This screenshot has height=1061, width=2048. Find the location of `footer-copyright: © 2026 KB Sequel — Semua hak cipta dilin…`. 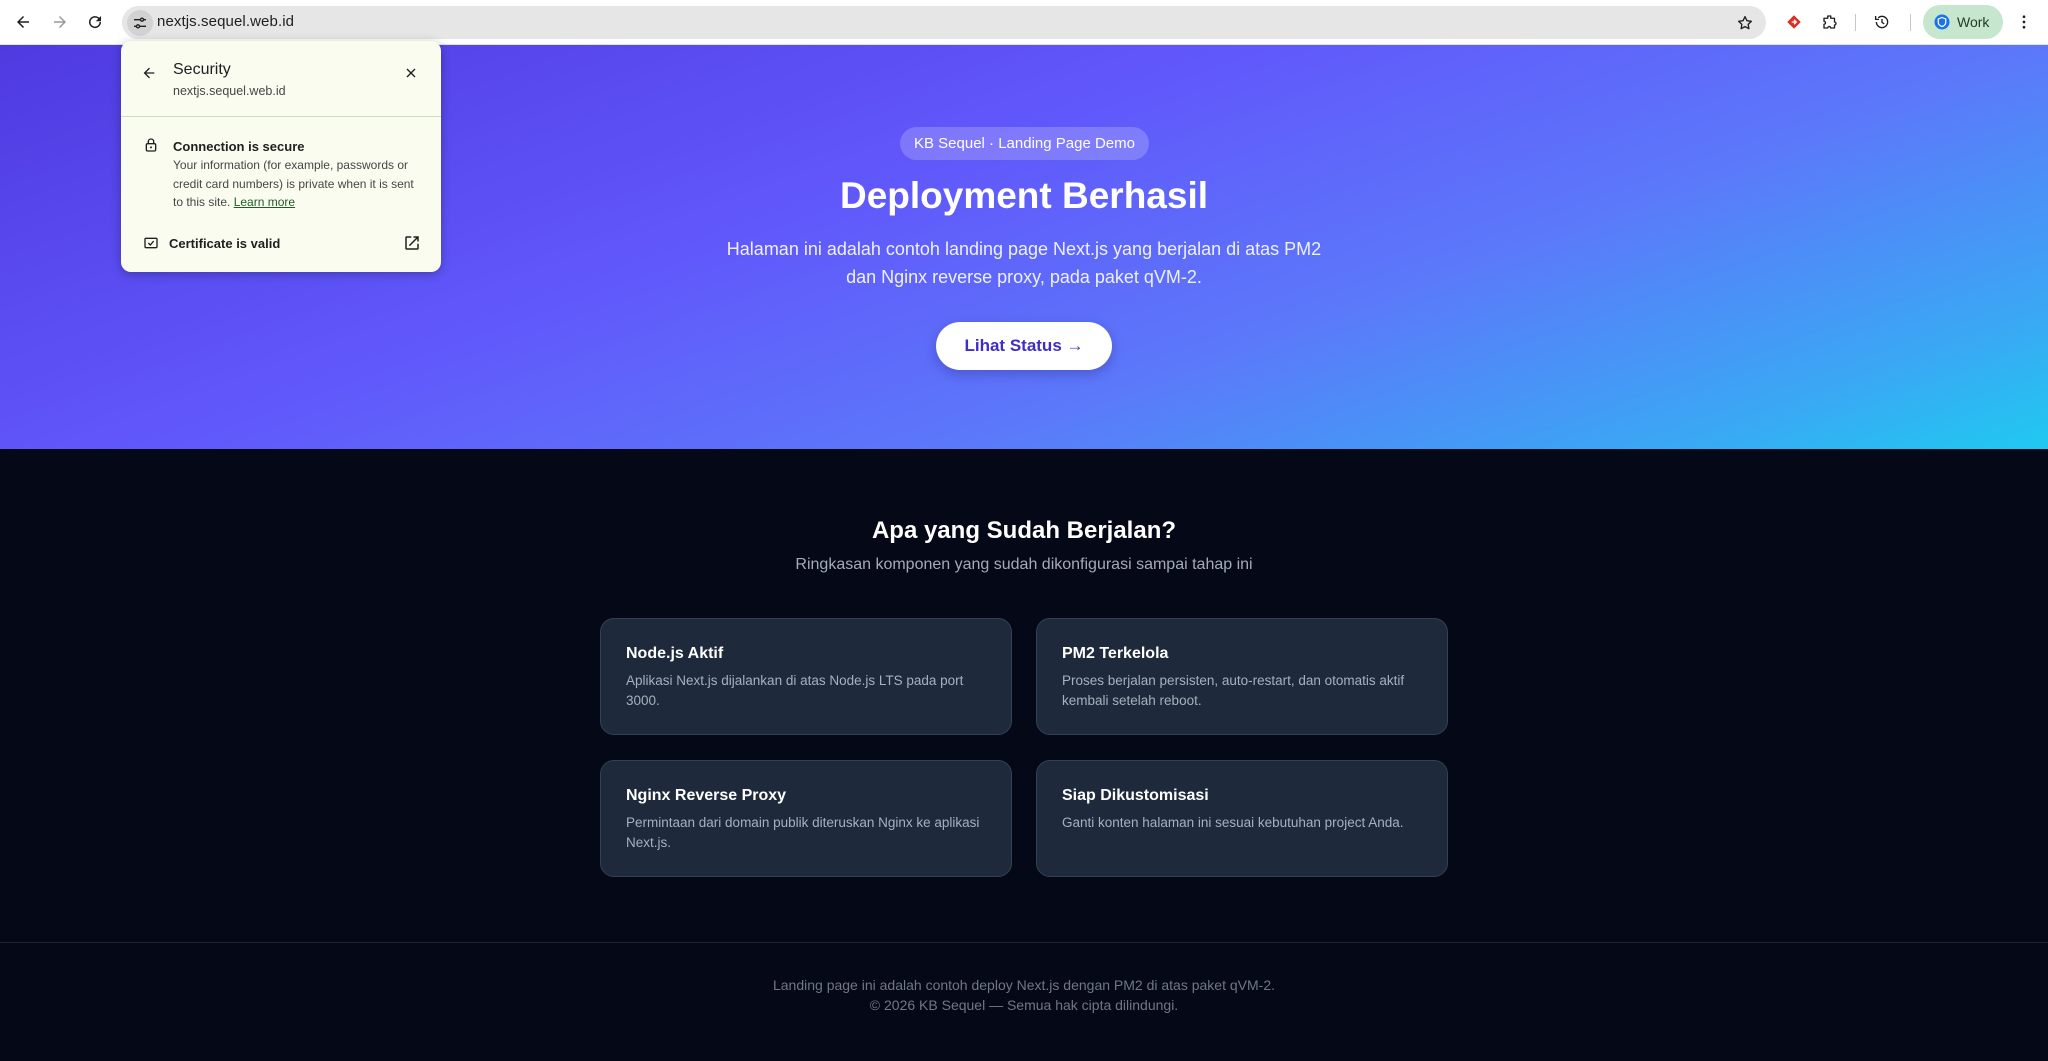

footer-copyright: © 2026 KB Sequel — Semua hak cipta dilin… is located at coordinates (1024, 1005).